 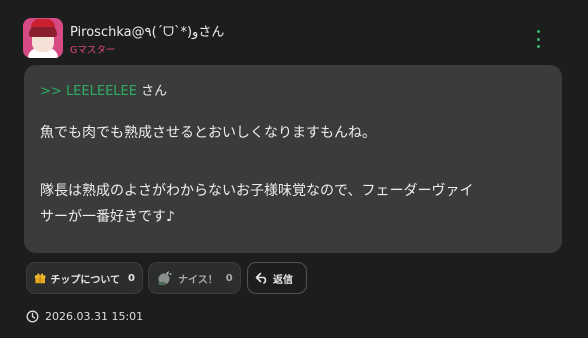 I want to click on nice-button: ナイス！ 0, so click(x=194, y=278).